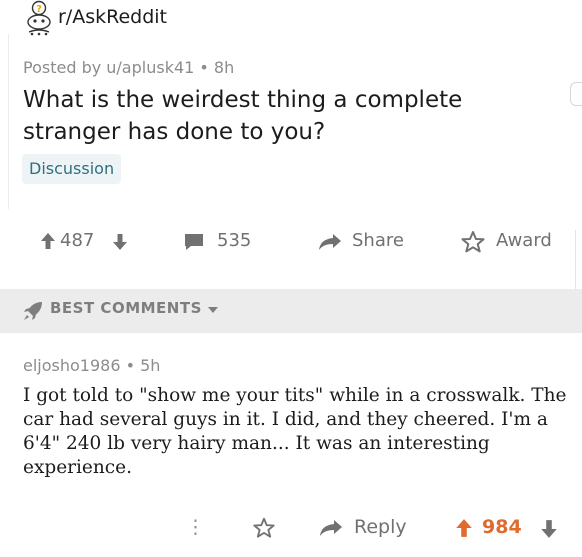 This screenshot has width=582, height=557. I want to click on more-options-icon: ⋮, so click(195, 527).